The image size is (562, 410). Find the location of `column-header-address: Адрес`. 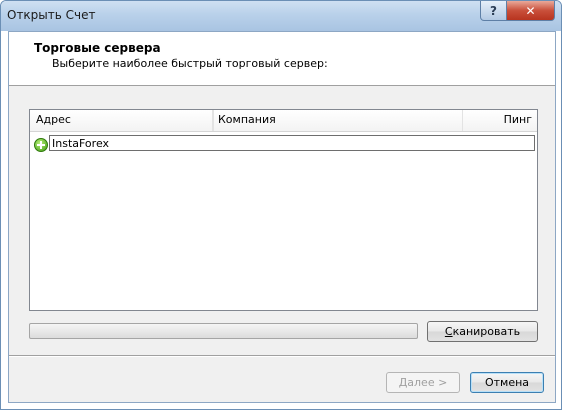

column-header-address: Адрес is located at coordinates (121, 120).